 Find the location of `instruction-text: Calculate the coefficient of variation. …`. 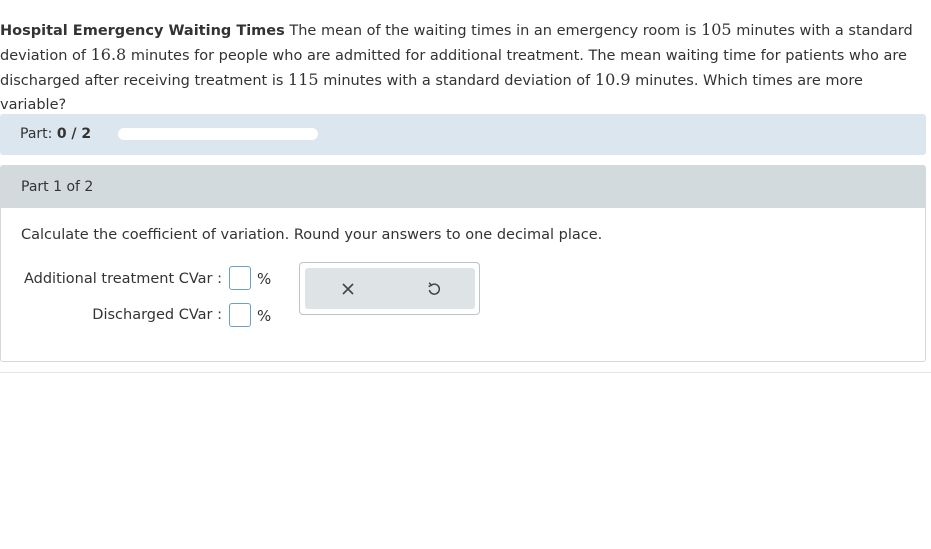

instruction-text: Calculate the coefficient of variation. … is located at coordinates (312, 235).